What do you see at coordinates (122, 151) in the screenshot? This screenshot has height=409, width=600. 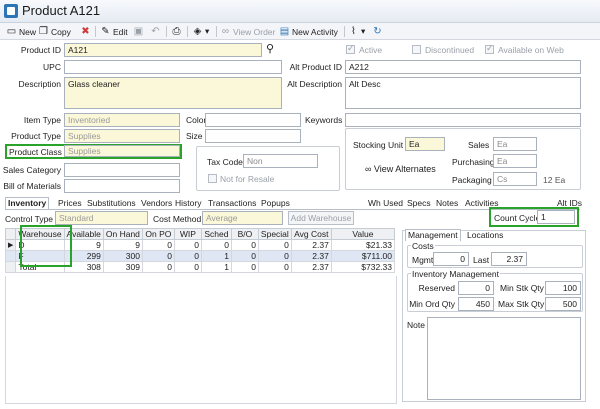 I see `product-class-field: Supplies` at bounding box center [122, 151].